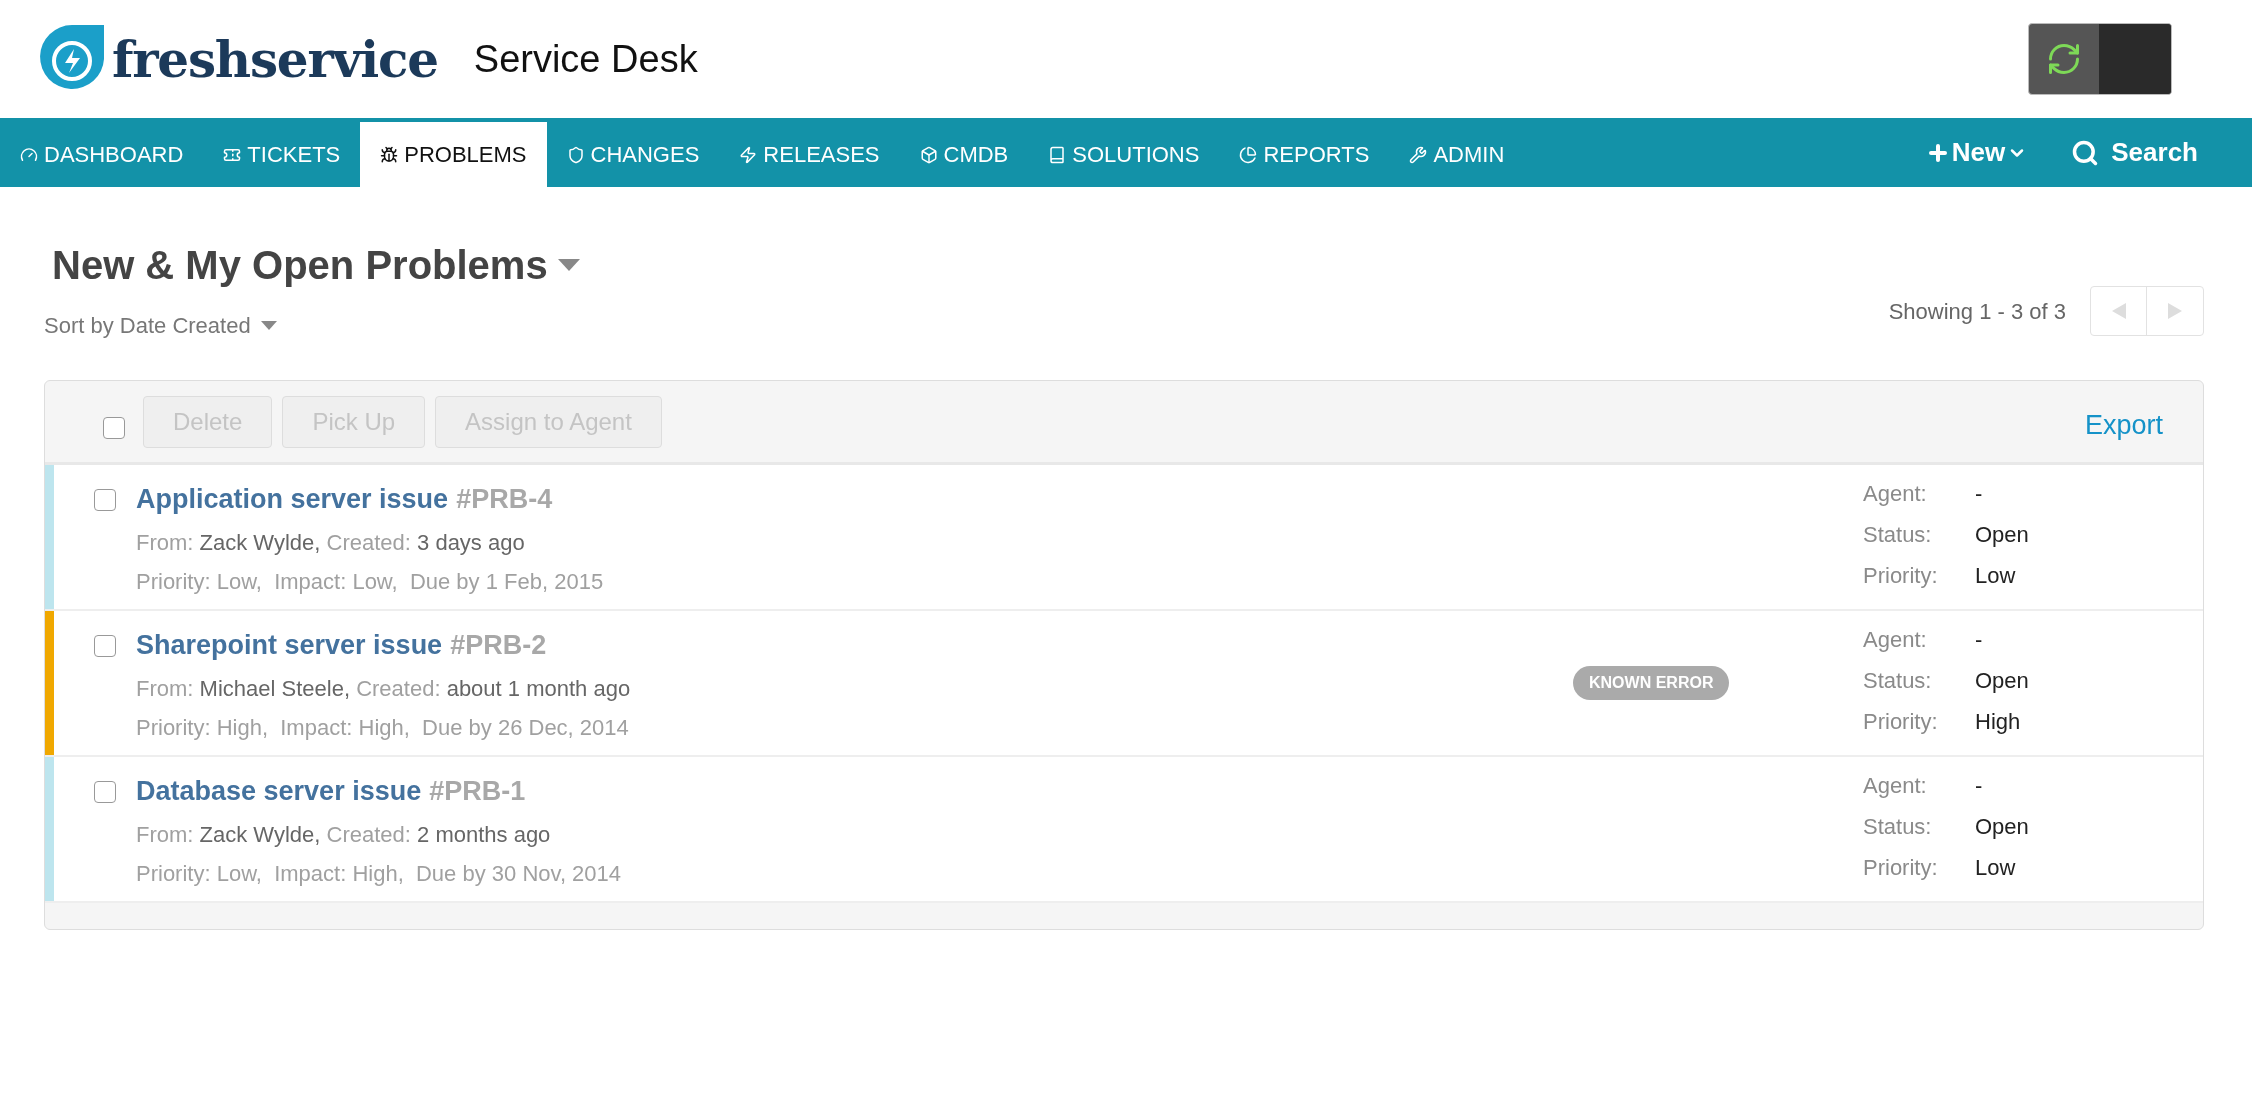 The height and width of the screenshot is (1118, 2252). Describe the element at coordinates (964, 154) in the screenshot. I see `nav-tab: CMDB` at that location.